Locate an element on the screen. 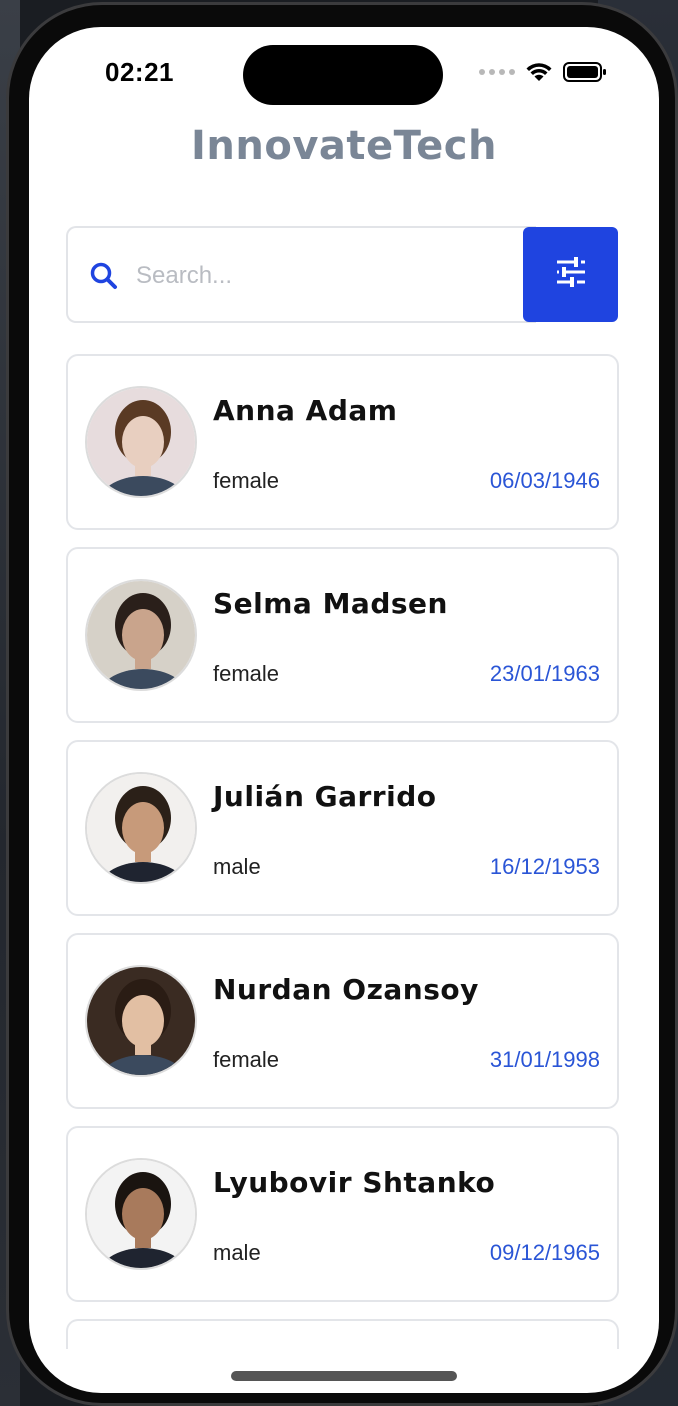  status-icons is located at coordinates (543, 72).